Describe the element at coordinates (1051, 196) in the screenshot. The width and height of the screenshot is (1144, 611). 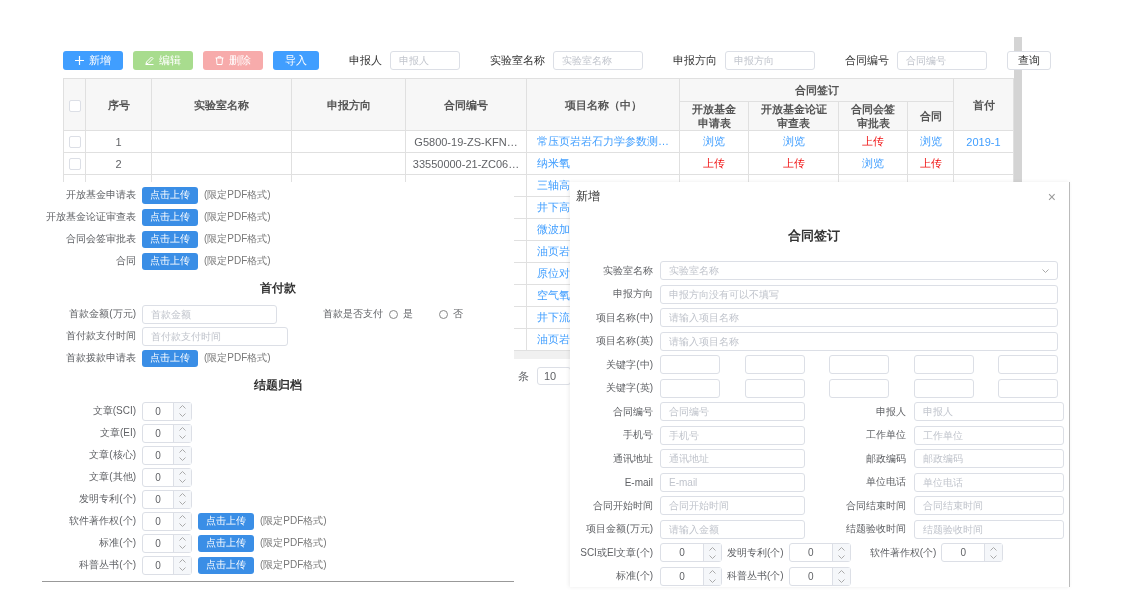
I see `close-button: ×` at that location.